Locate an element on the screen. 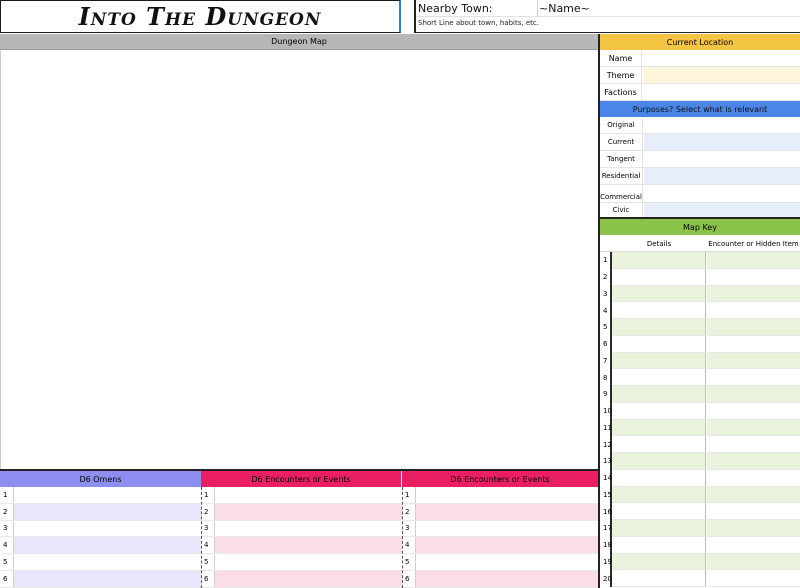  encounters-2-row-number: 1 is located at coordinates (409, 495).